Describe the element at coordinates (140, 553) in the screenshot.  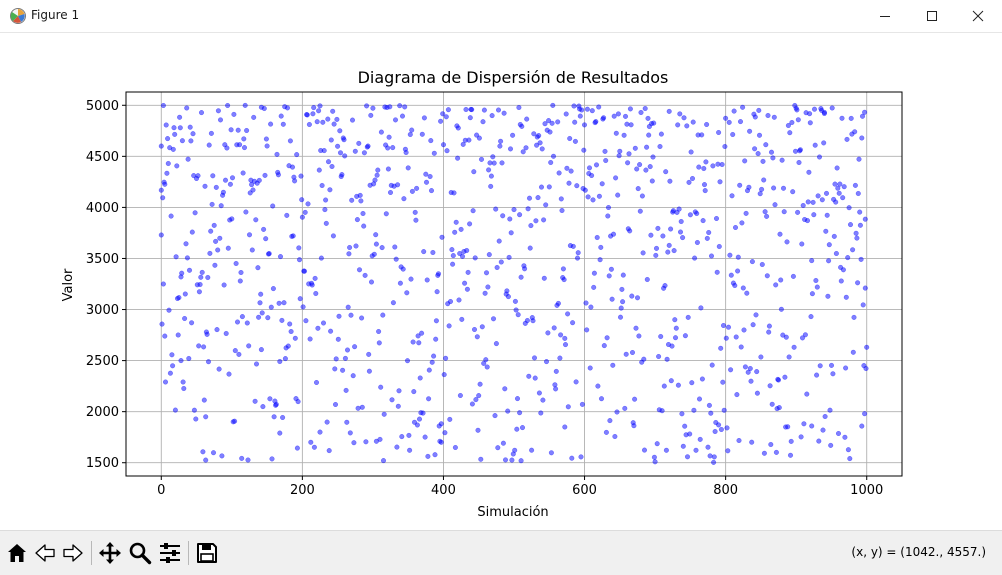
I see `zoom-button` at that location.